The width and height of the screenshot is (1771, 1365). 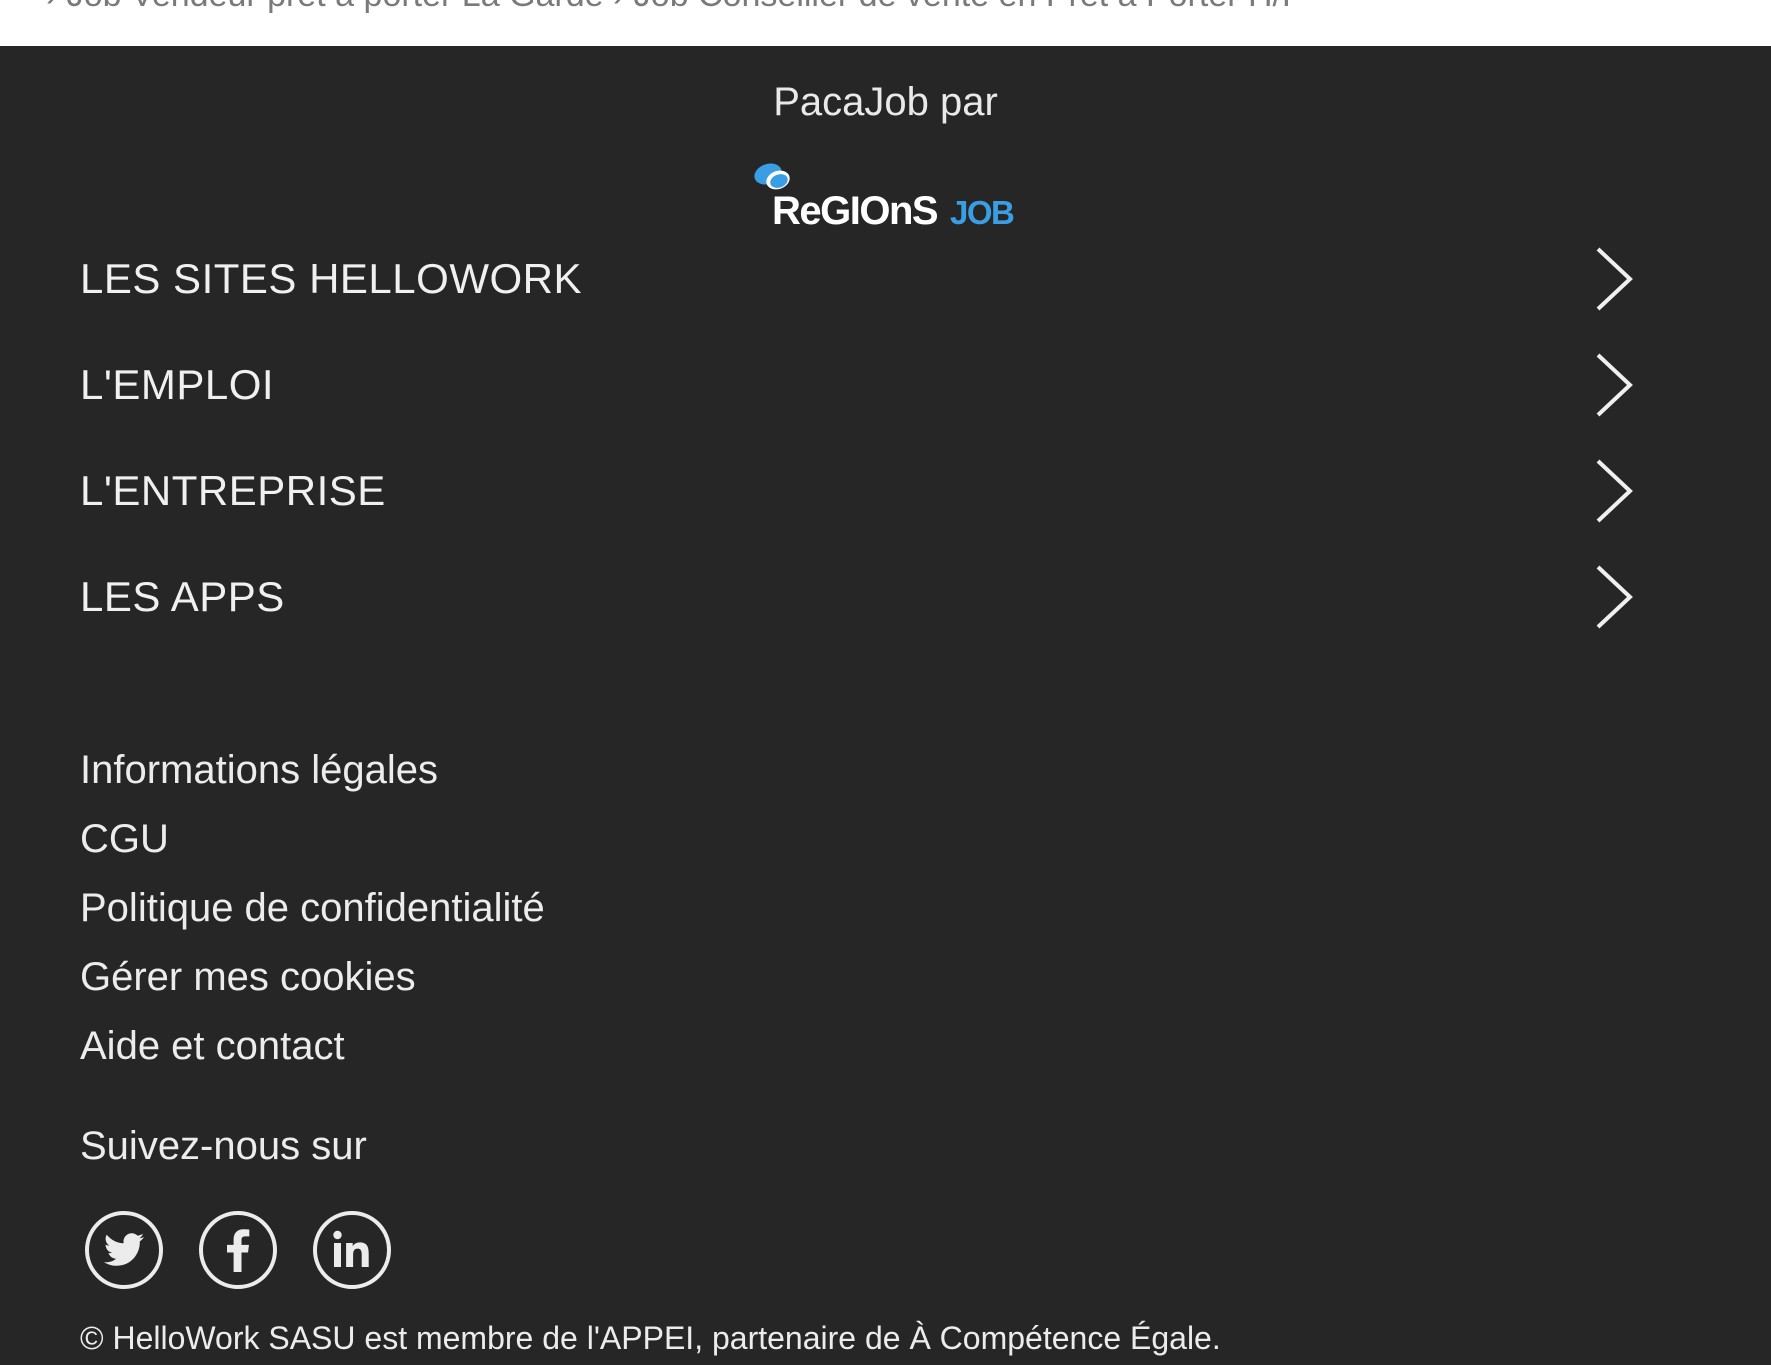 I want to click on nav-entreprise: L'ENTREPRISE, so click(x=875, y=491).